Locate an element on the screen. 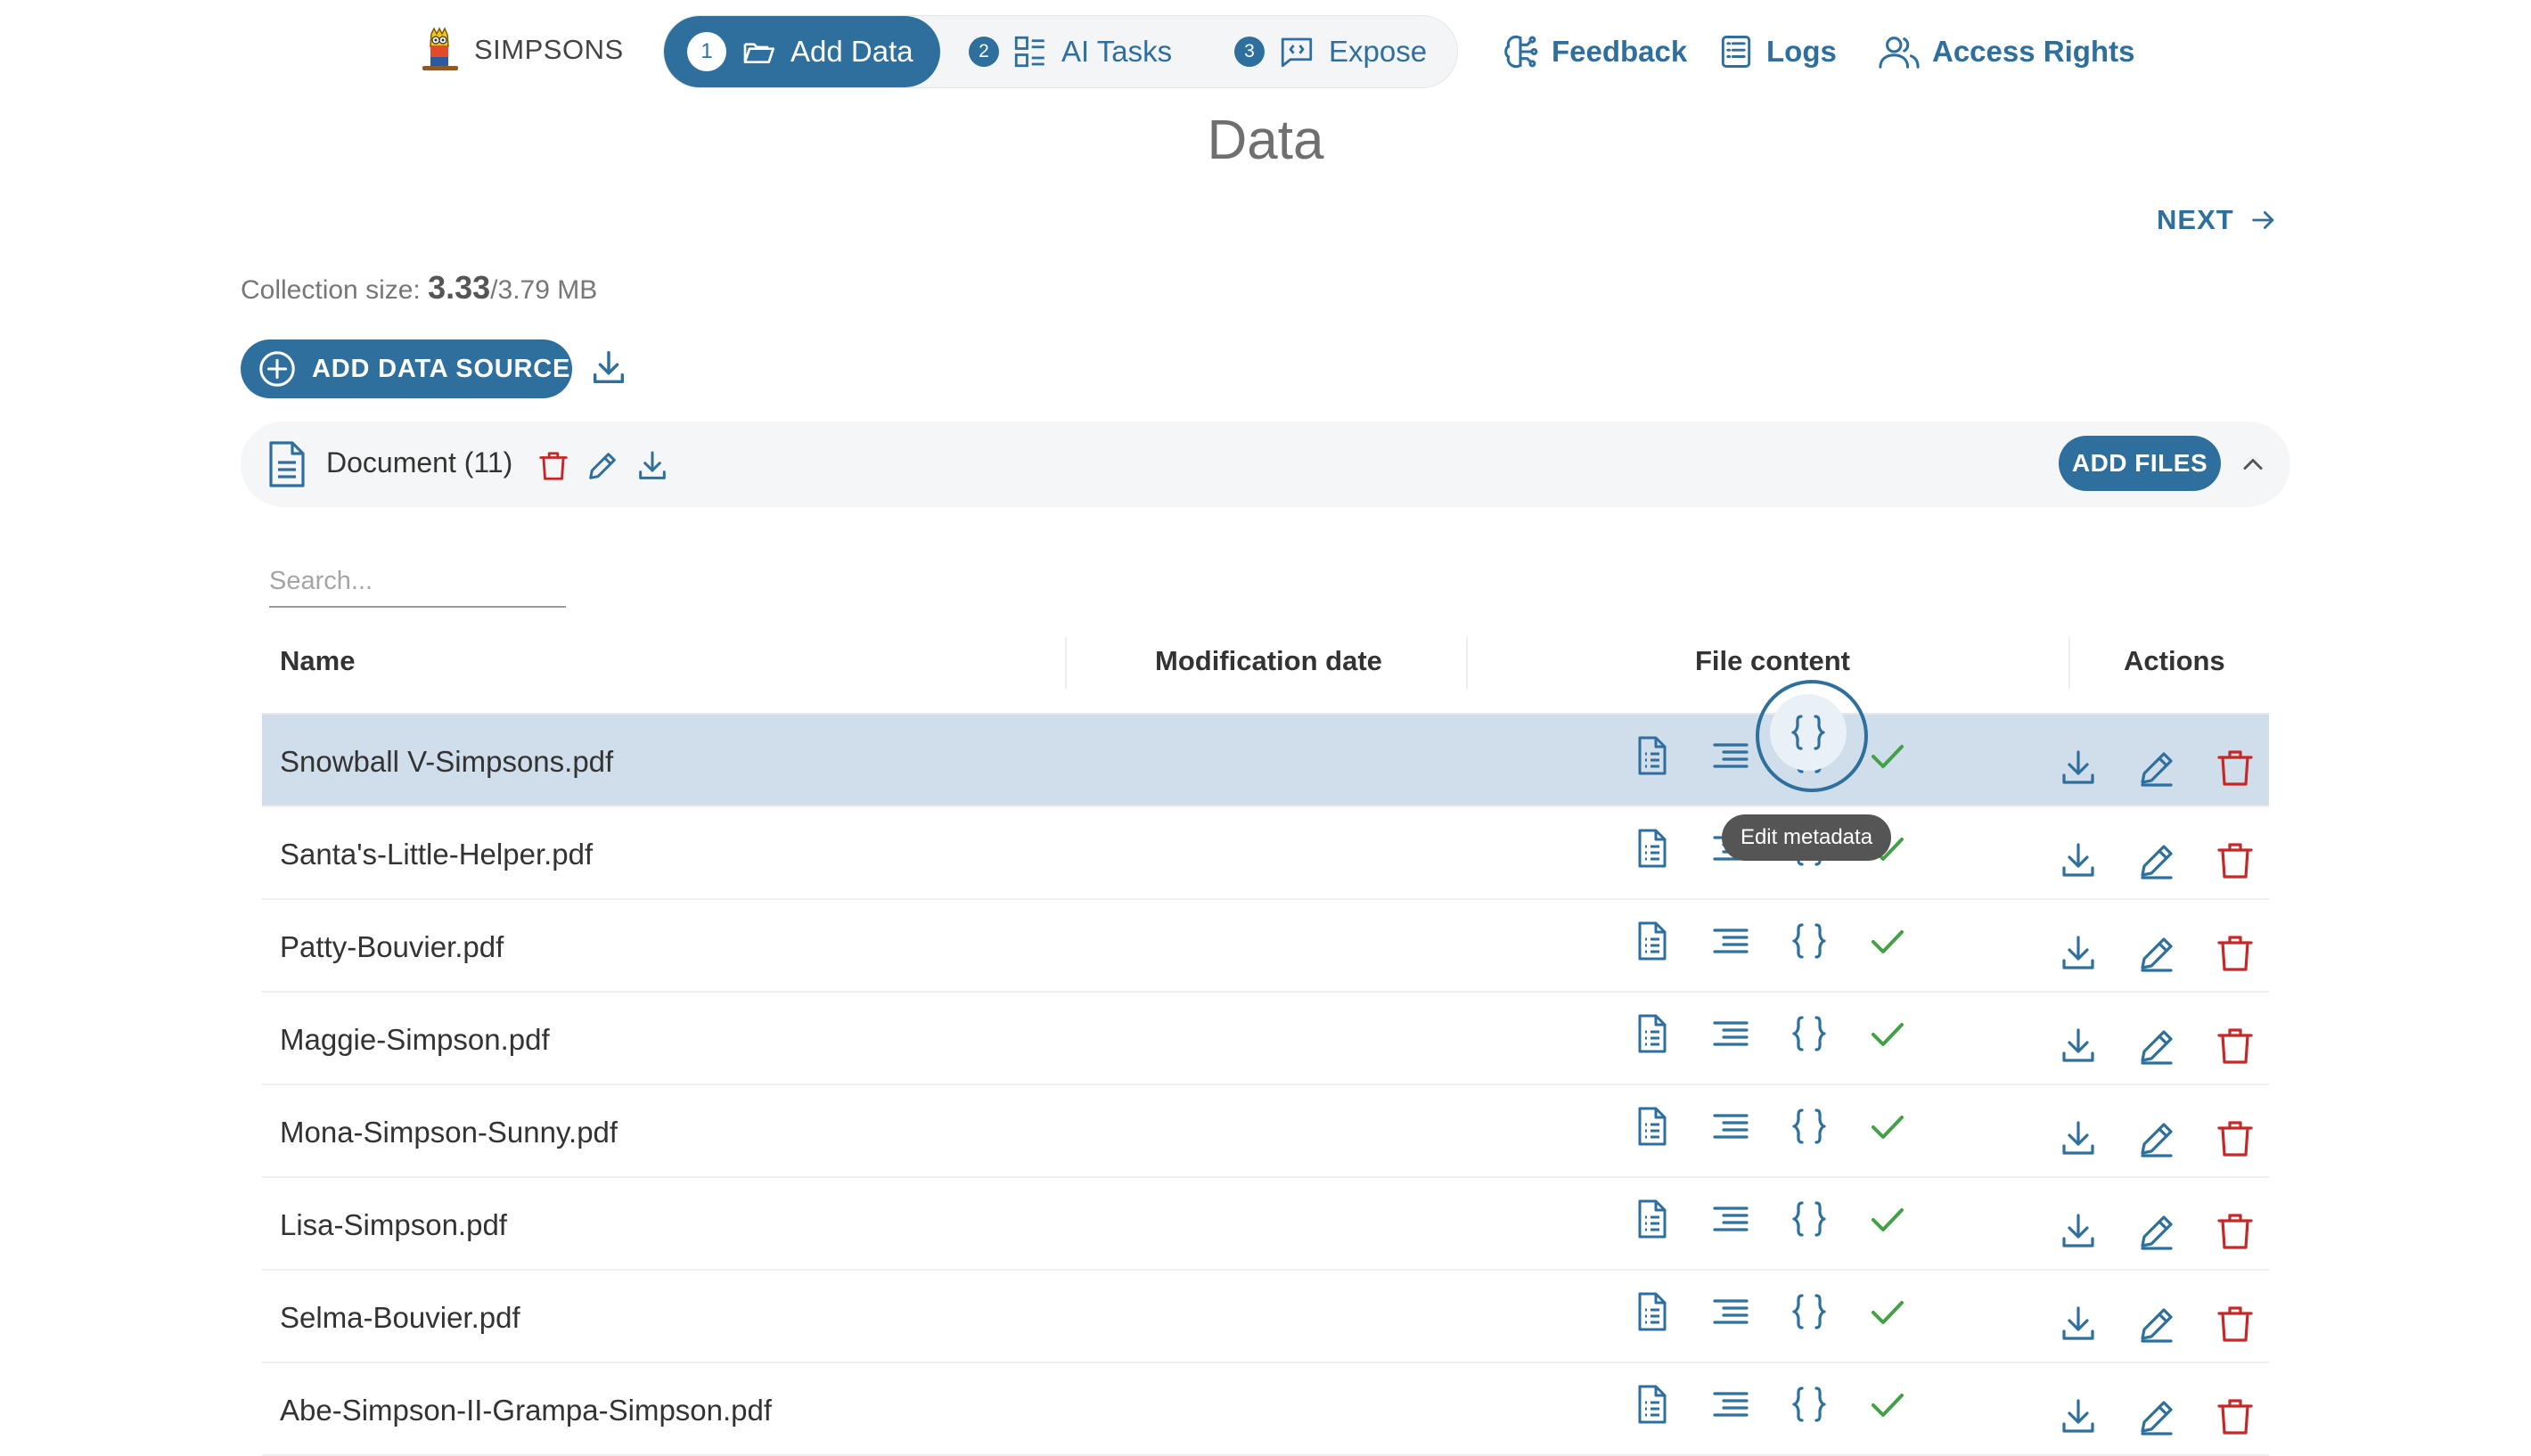 The height and width of the screenshot is (1456, 2531). file-name: Mona-Simpson-Sunny.pdf is located at coordinates (449, 1132).